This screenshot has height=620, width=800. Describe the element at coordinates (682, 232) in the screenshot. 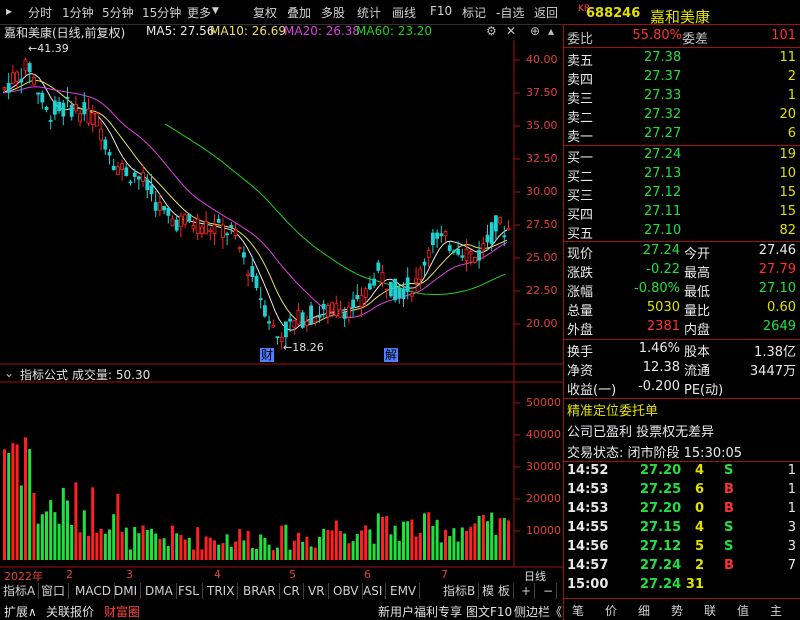

I see `bid-row: 买五 27.10 82` at that location.